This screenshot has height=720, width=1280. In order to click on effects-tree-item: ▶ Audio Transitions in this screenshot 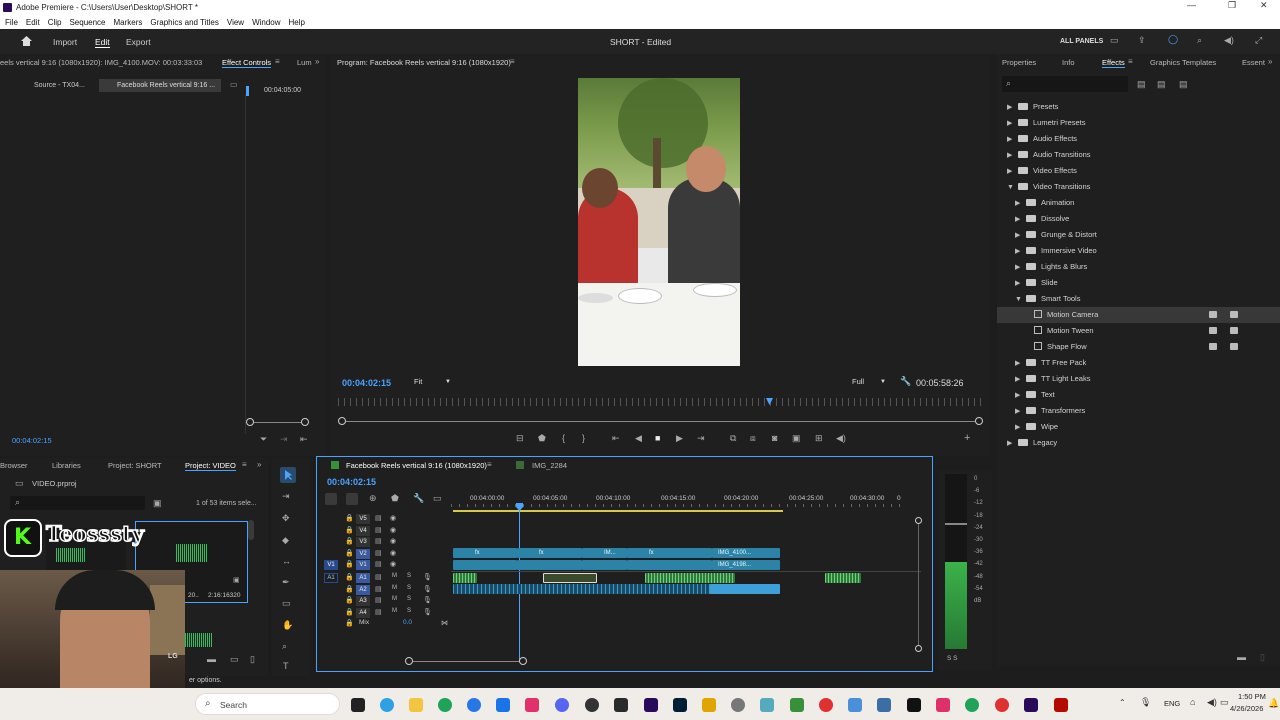, I will do `click(1138, 155)`.